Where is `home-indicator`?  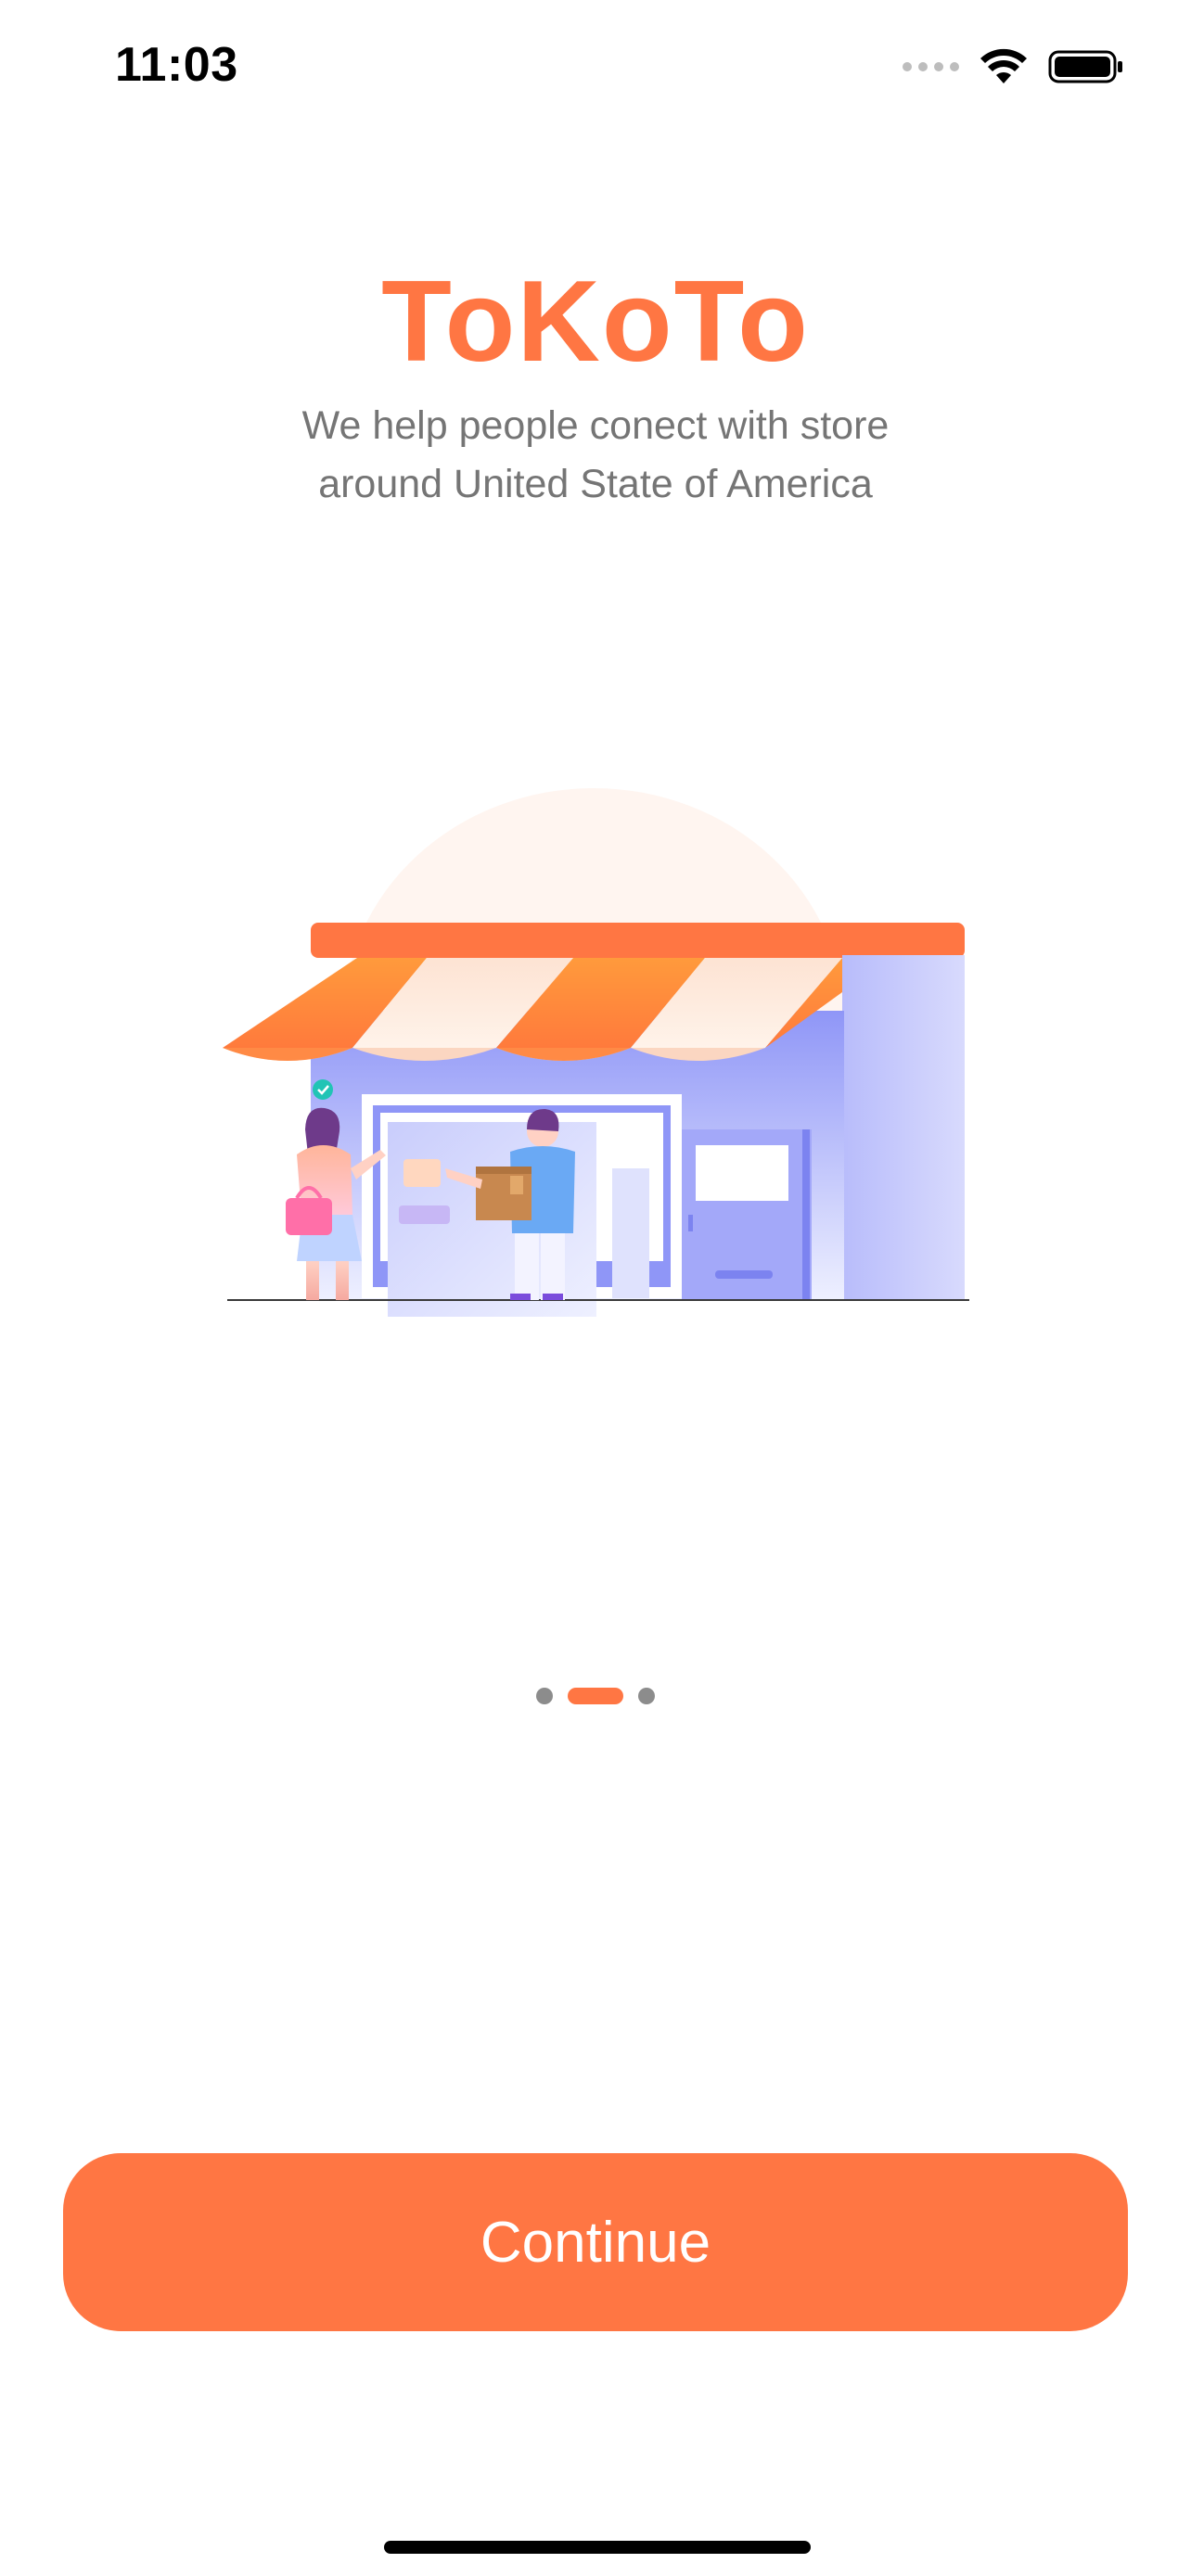
home-indicator is located at coordinates (597, 2547).